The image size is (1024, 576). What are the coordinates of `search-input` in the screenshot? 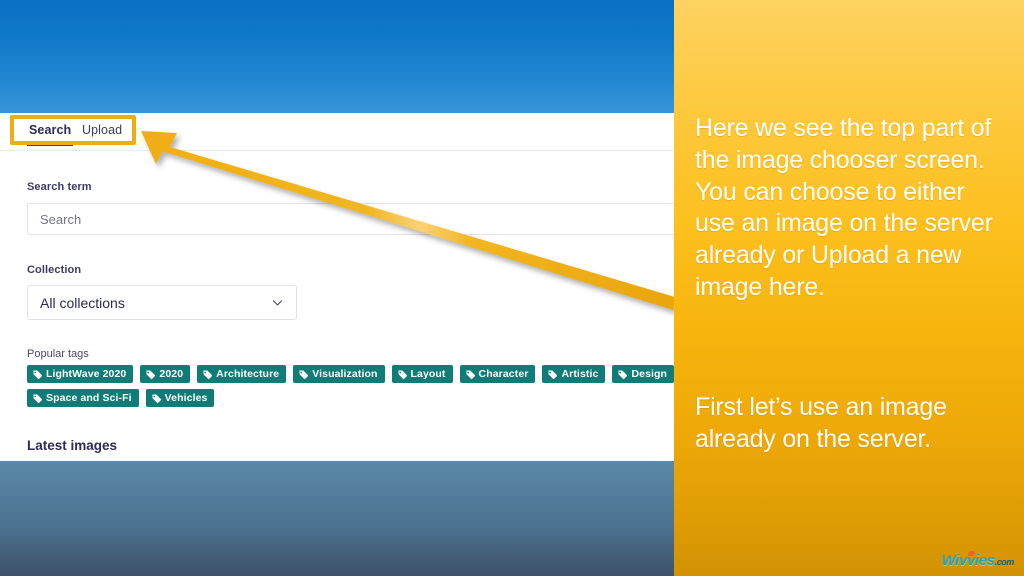 It's located at (350, 219).